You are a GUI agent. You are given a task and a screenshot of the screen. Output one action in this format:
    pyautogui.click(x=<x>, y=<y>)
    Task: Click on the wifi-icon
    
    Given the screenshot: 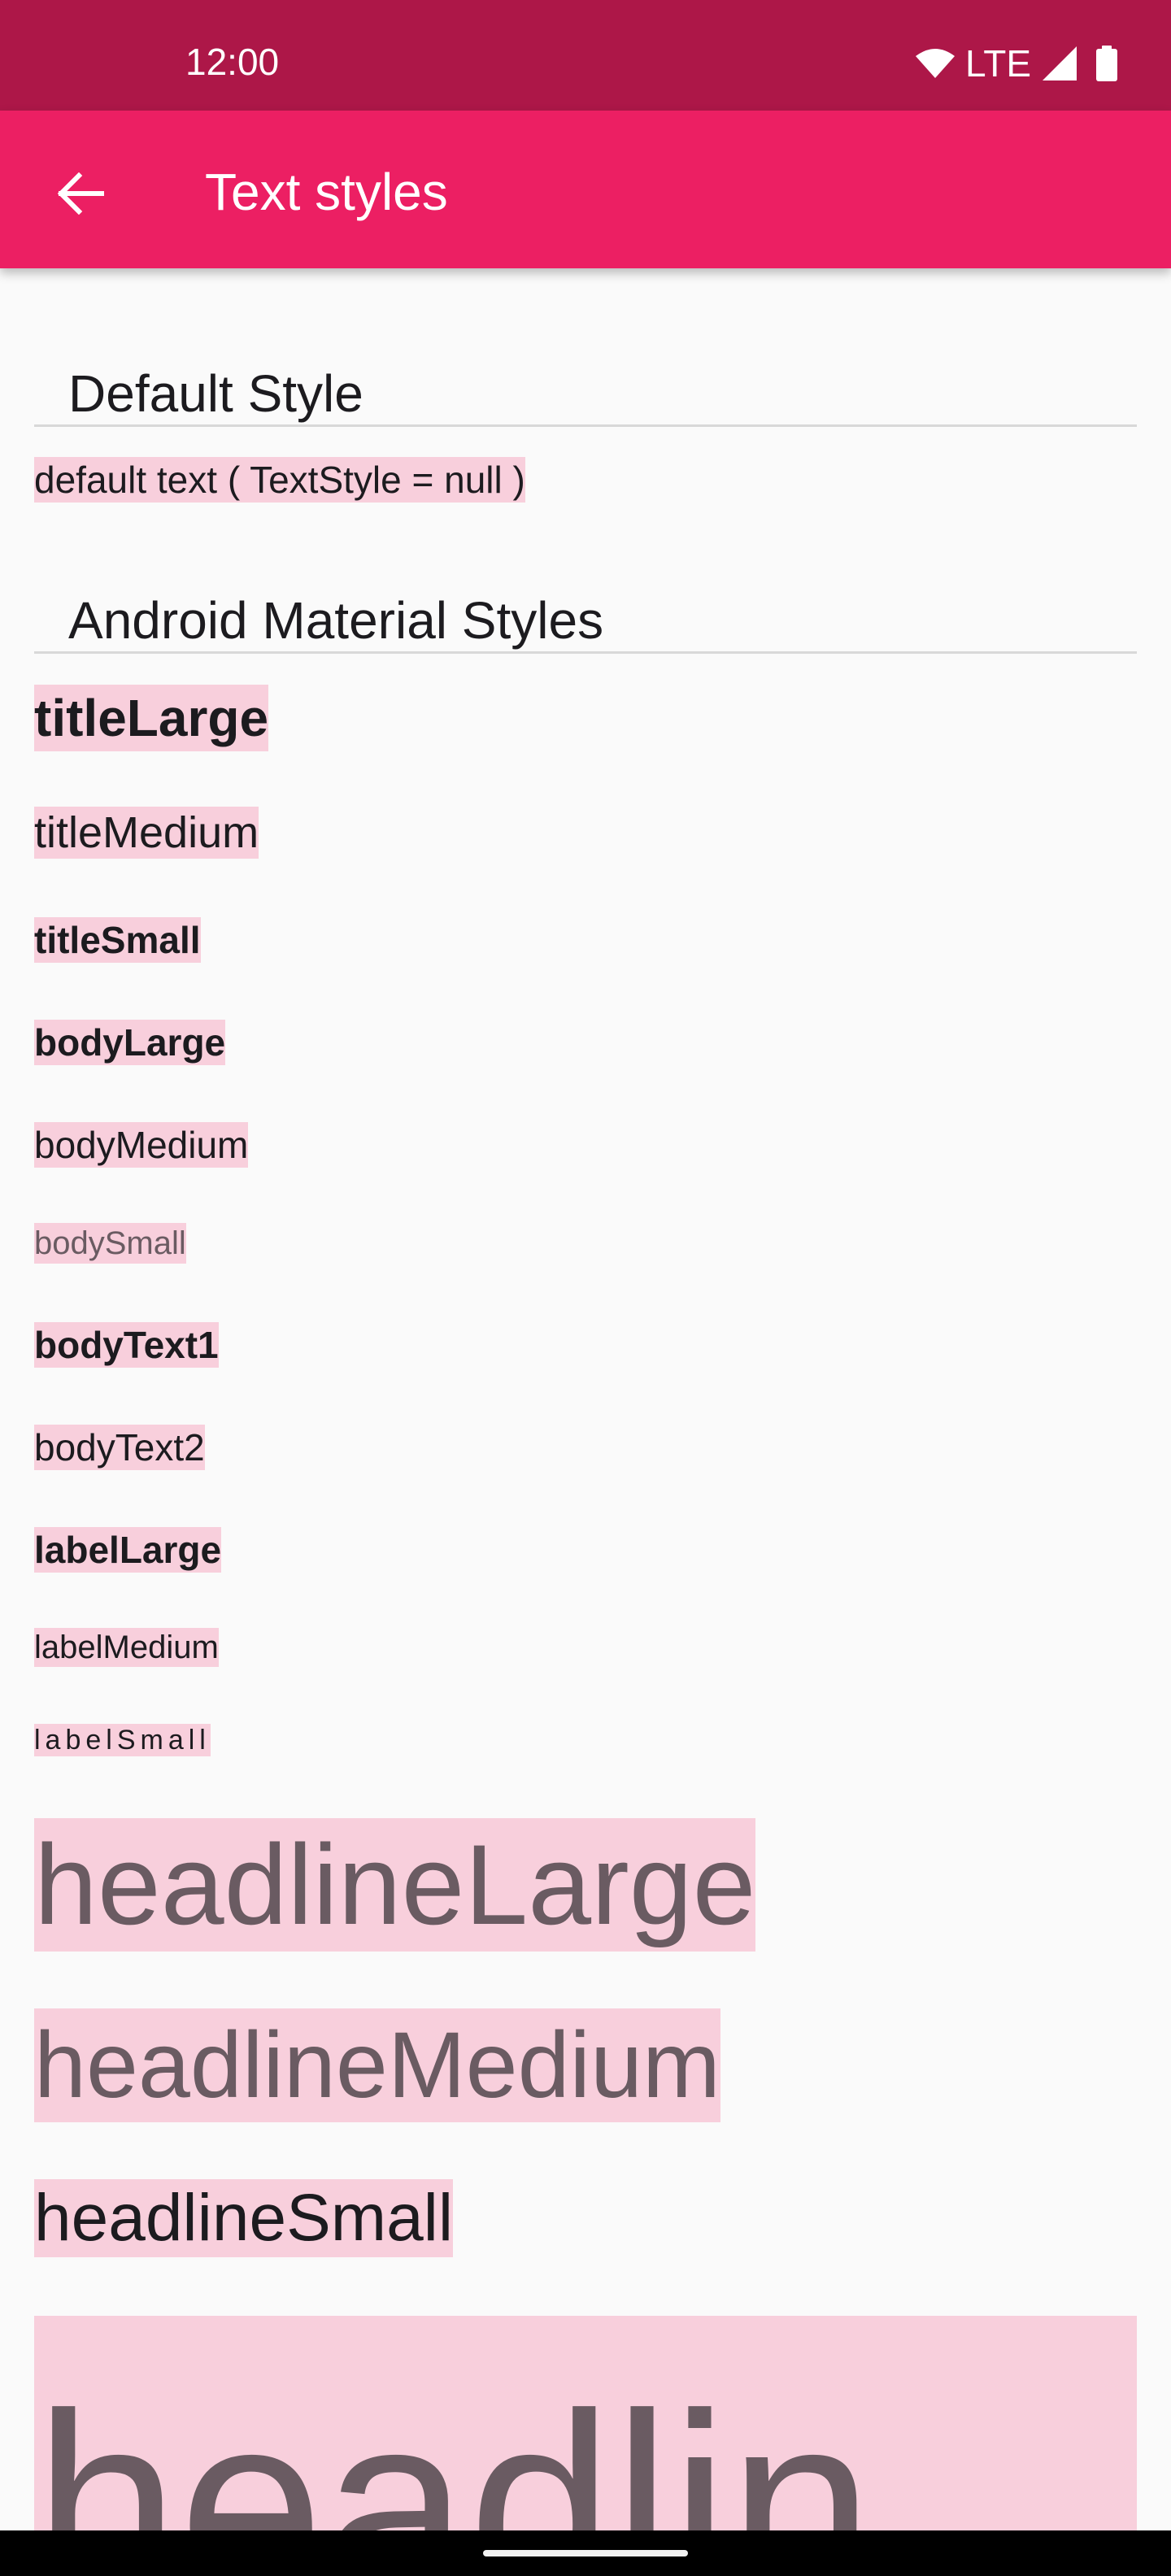 What is the action you would take?
    pyautogui.click(x=936, y=64)
    